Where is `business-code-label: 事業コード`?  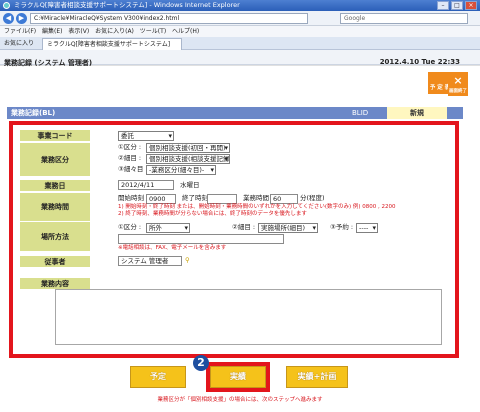
business-code-label: 事業コード is located at coordinates (55, 135).